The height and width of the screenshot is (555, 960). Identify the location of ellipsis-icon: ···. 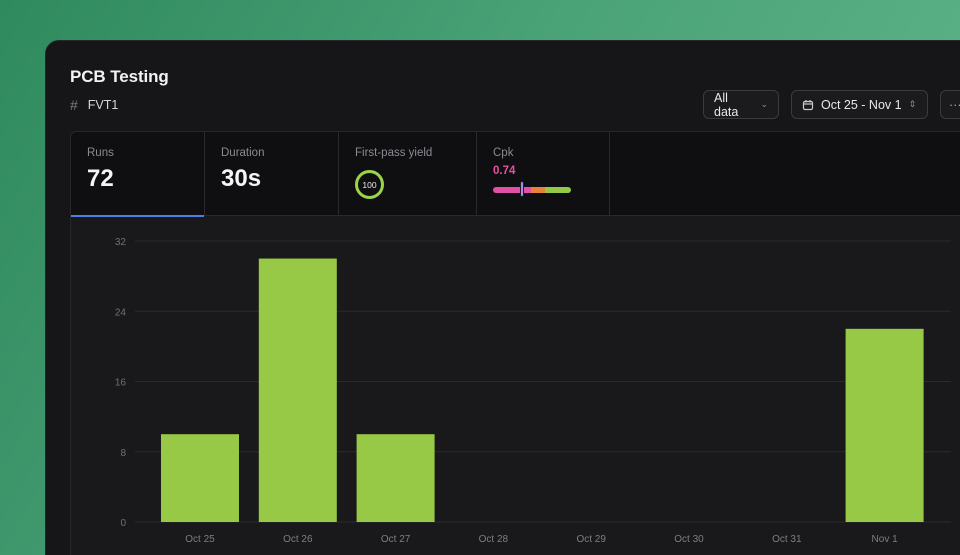
(954, 104).